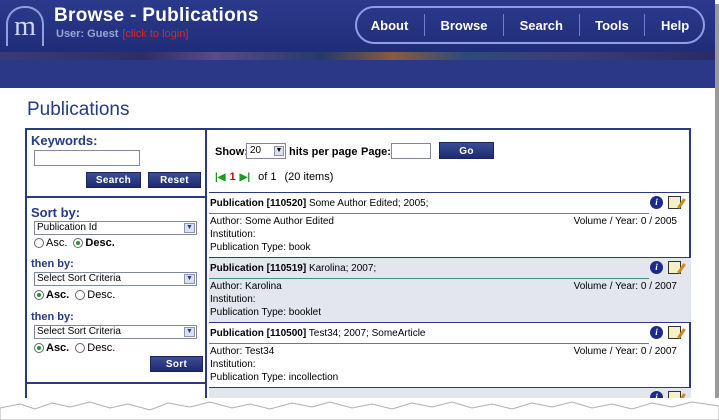  I want to click on sort-criteria-3-value: Select Sort Criteria, so click(79, 331).